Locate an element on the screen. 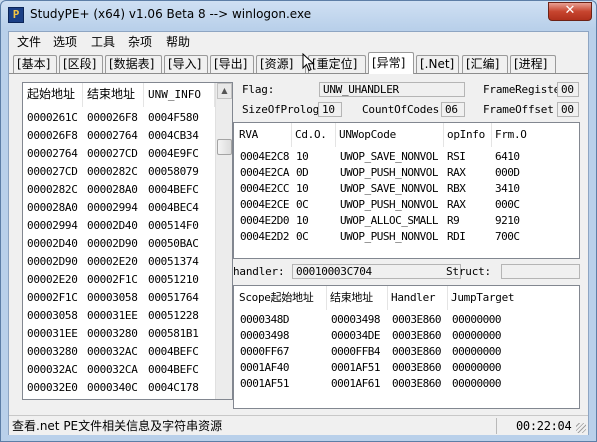 The image size is (597, 442). table-row: 0000FF67 0000FFB4 0003E860 00000000 is located at coordinates (406, 352).